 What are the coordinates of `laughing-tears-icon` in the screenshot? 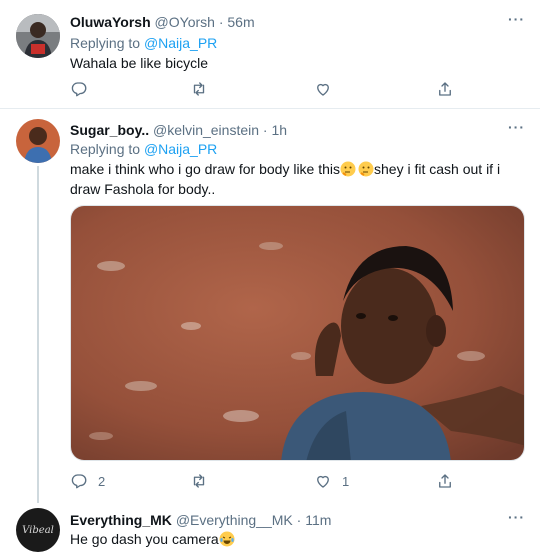 It's located at (227, 539).